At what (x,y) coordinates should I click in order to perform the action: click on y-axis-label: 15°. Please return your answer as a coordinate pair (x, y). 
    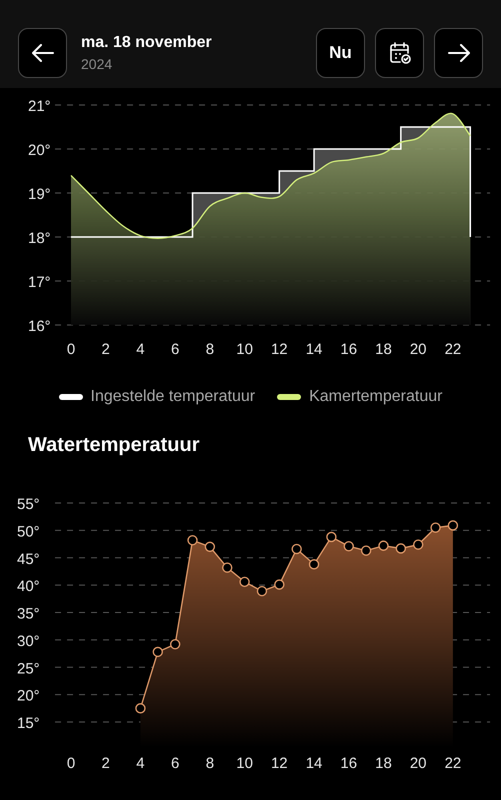
    Looking at the image, I should click on (28, 723).